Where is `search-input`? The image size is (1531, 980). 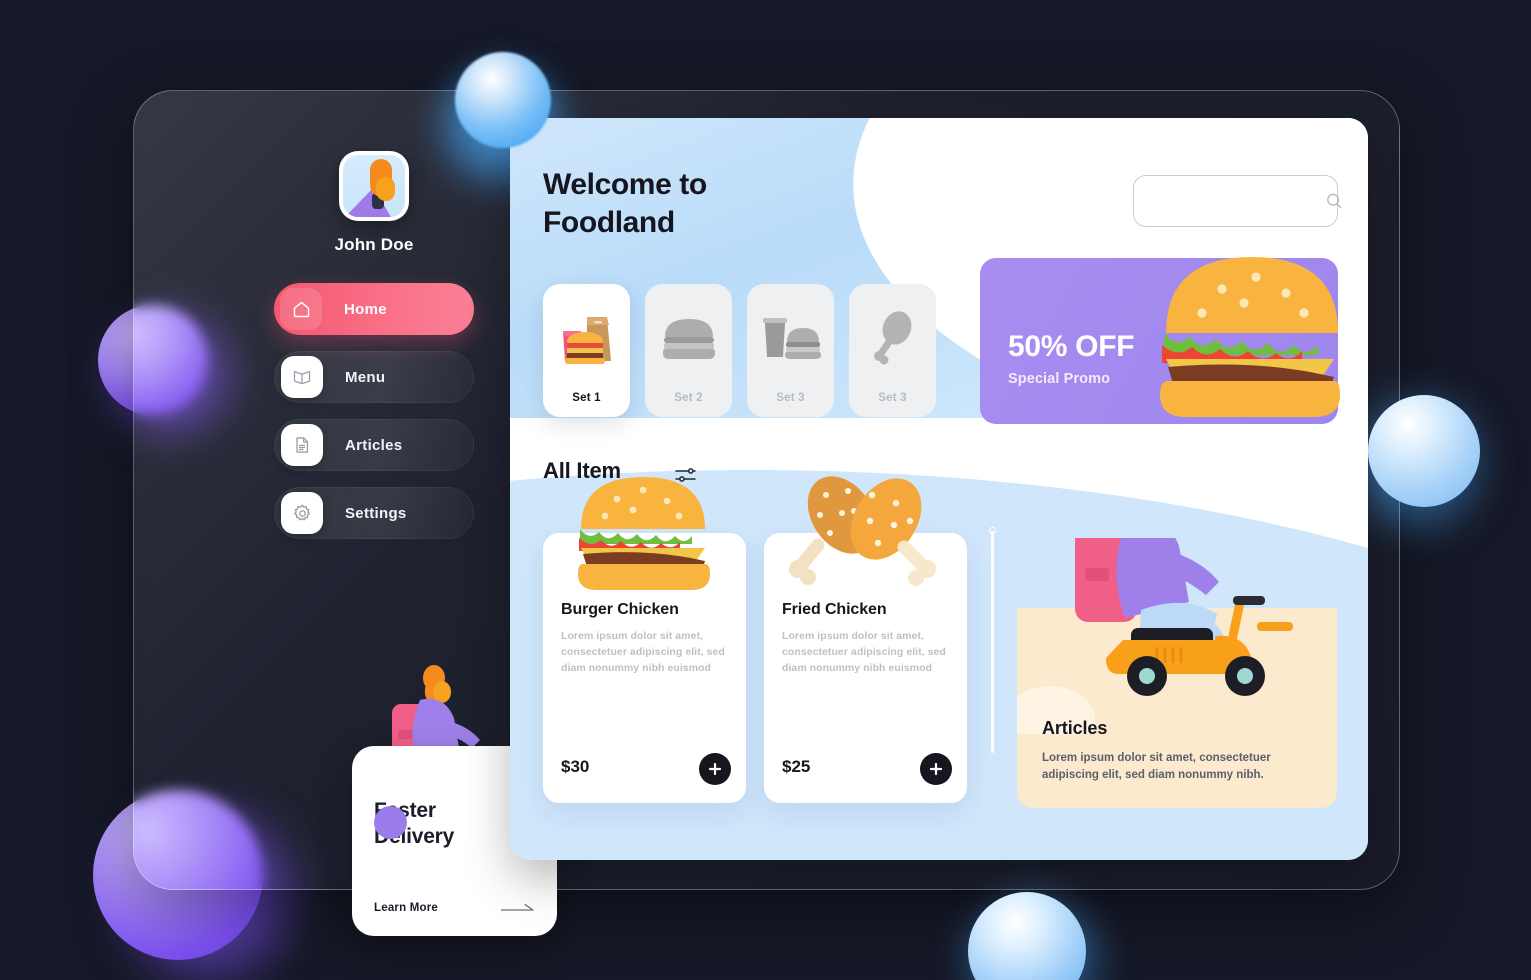 search-input is located at coordinates (1236, 201).